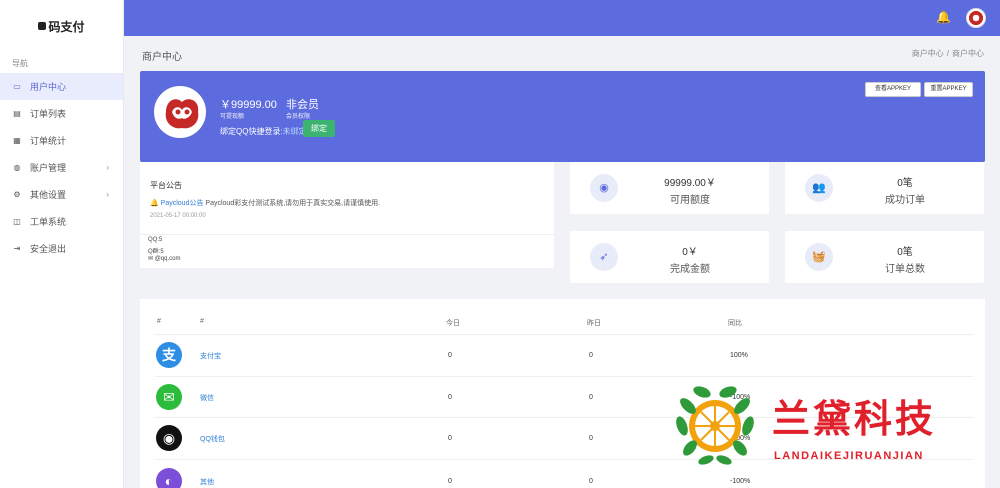 The image size is (1000, 488). What do you see at coordinates (453, 323) in the screenshot?
I see `table-header-today: 今日` at bounding box center [453, 323].